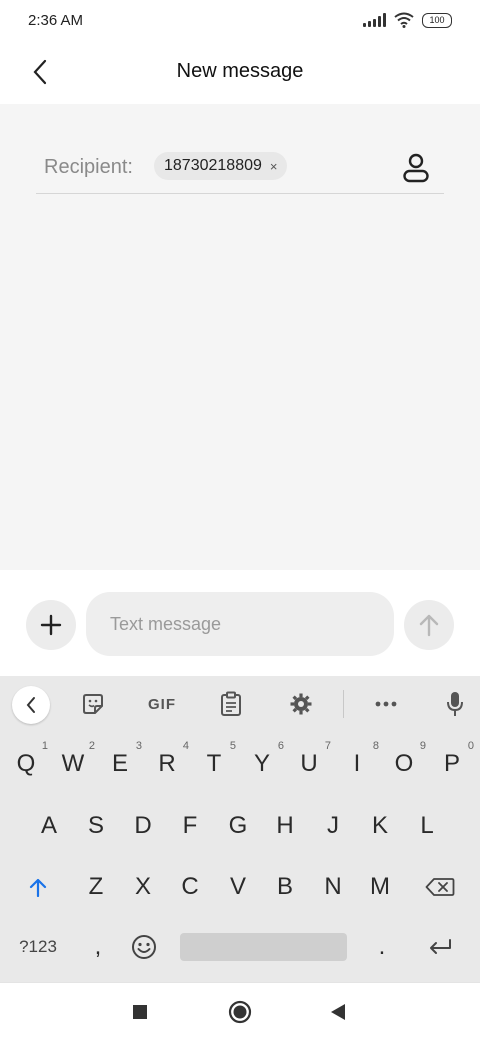  I want to click on key-hint: 2, so click(91, 746).